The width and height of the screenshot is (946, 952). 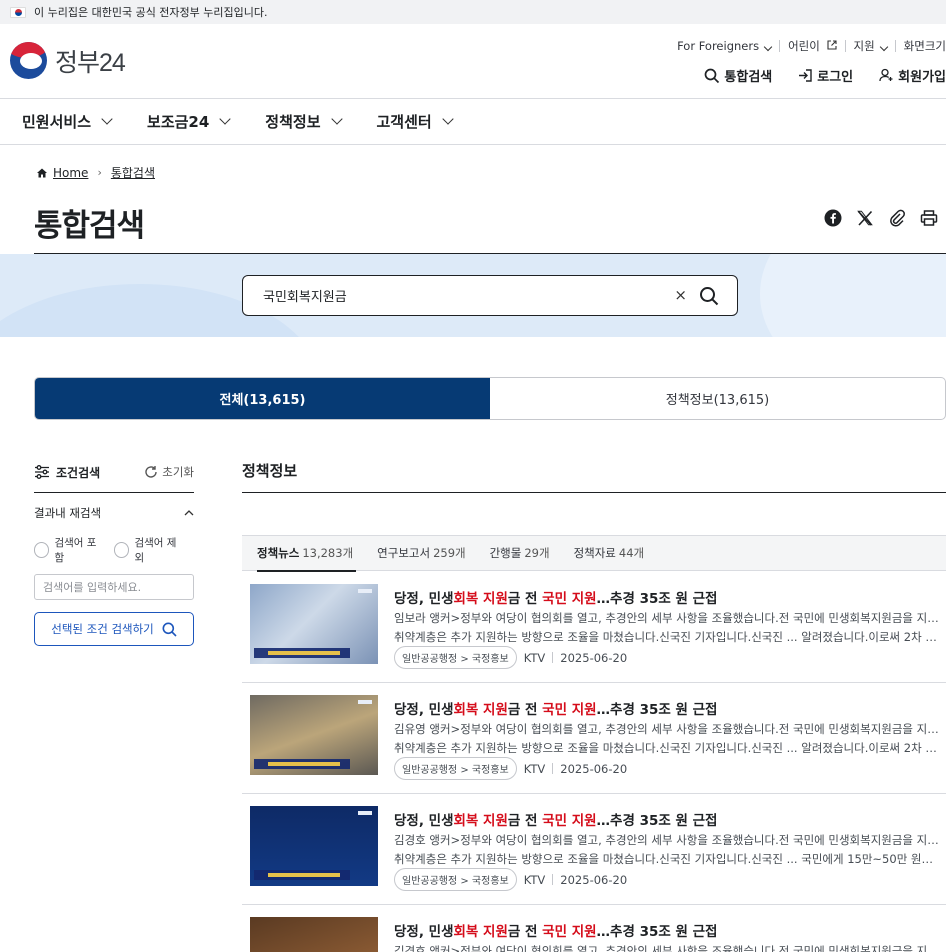 I want to click on nav-customer-center: 고객센터, so click(x=415, y=121).